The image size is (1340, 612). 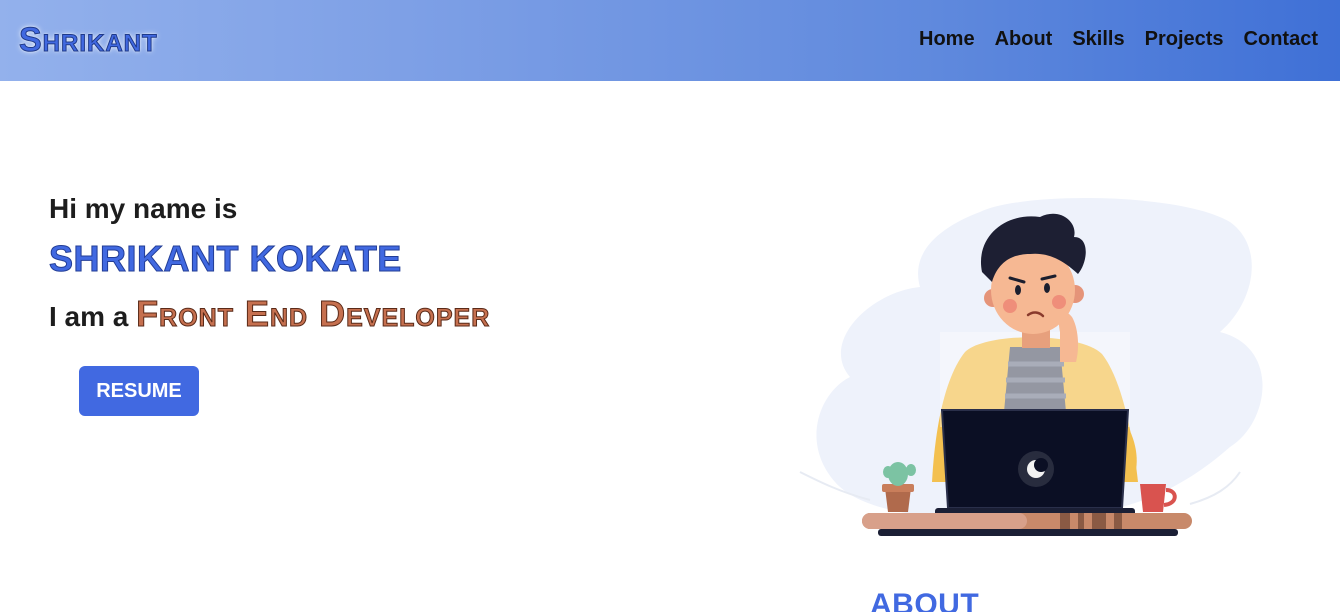 I want to click on about-heading: ABOUT, so click(x=925, y=600).